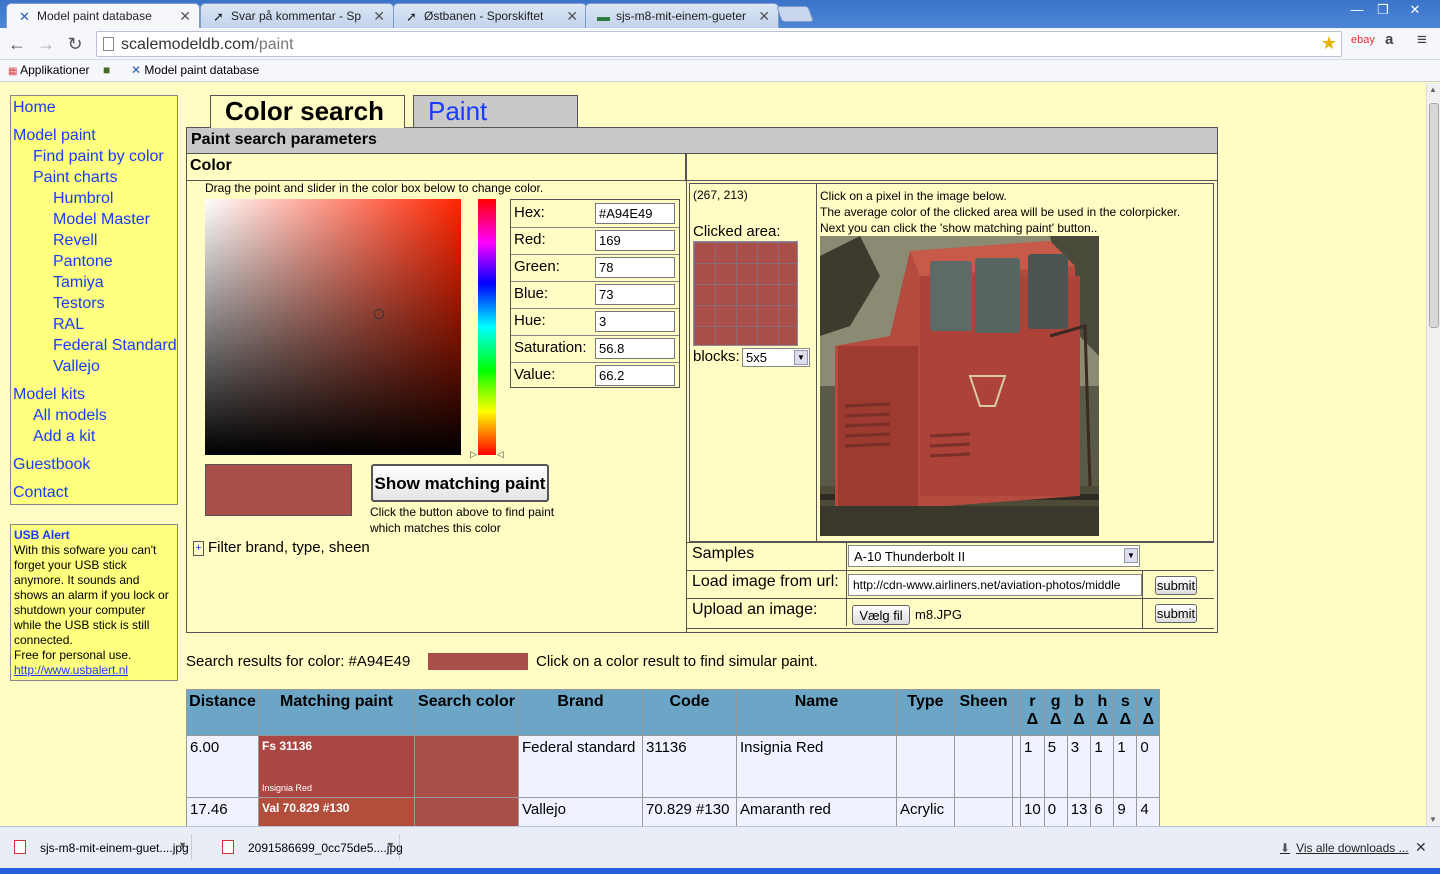 The height and width of the screenshot is (874, 1440). What do you see at coordinates (336, 766) in the screenshot?
I see `matching-paint-swatch: Fs 31136 Insignia Red` at bounding box center [336, 766].